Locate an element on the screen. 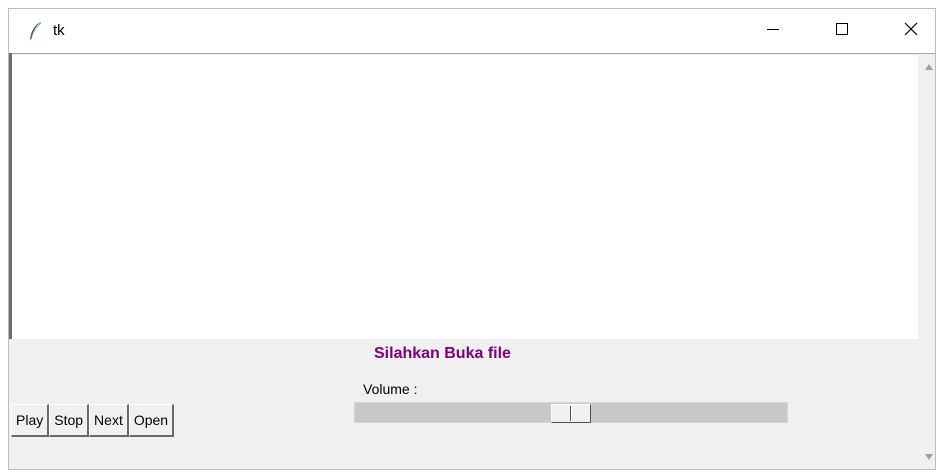 This screenshot has width=938, height=472. close-button is located at coordinates (911, 31).